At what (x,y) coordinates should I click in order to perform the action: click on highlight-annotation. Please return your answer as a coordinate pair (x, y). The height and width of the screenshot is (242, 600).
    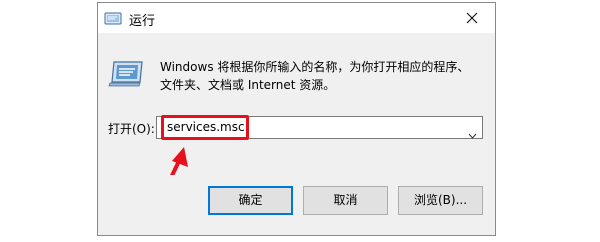
    Looking at the image, I should click on (205, 127).